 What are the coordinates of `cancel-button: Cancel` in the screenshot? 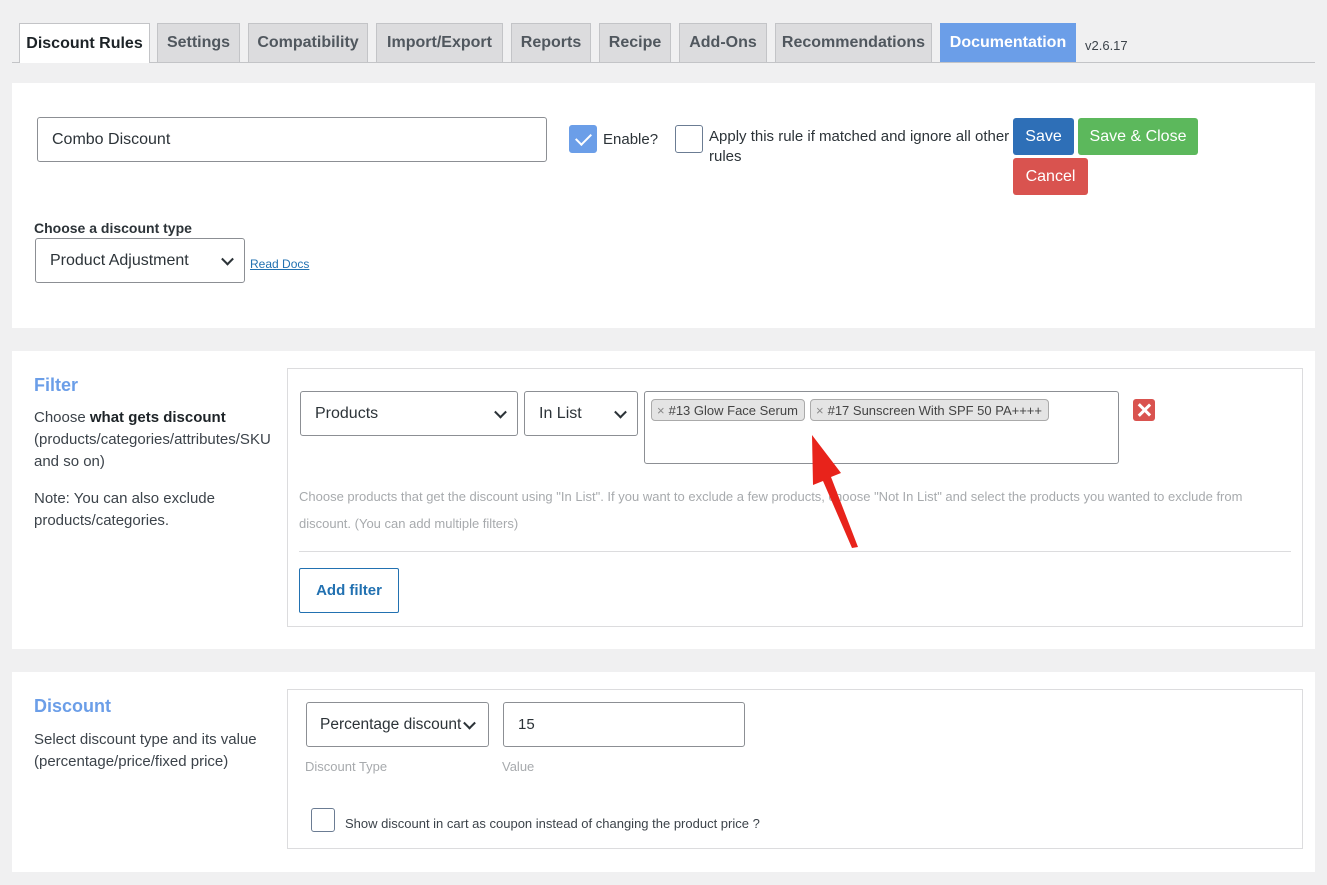 It's located at (1050, 176).